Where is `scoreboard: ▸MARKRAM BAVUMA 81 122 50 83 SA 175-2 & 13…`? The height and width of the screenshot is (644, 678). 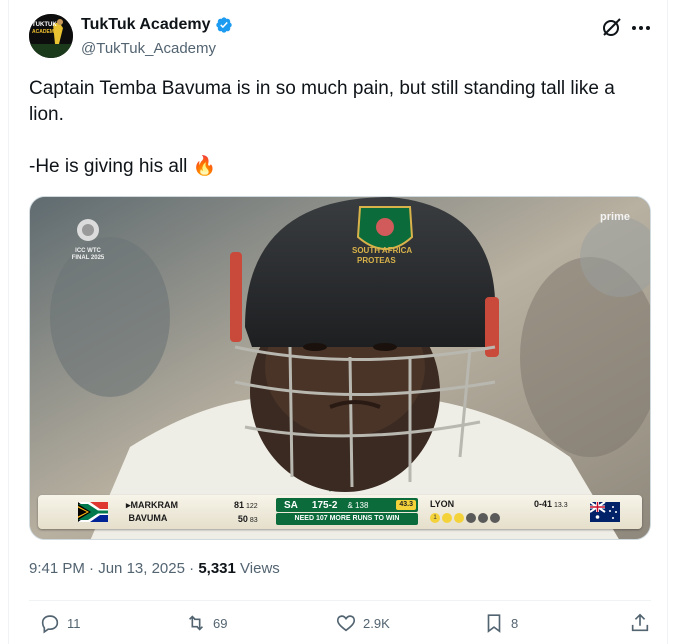 scoreboard: ▸MARKRAM BAVUMA 81 122 50 83 SA 175-2 & 13… is located at coordinates (340, 512).